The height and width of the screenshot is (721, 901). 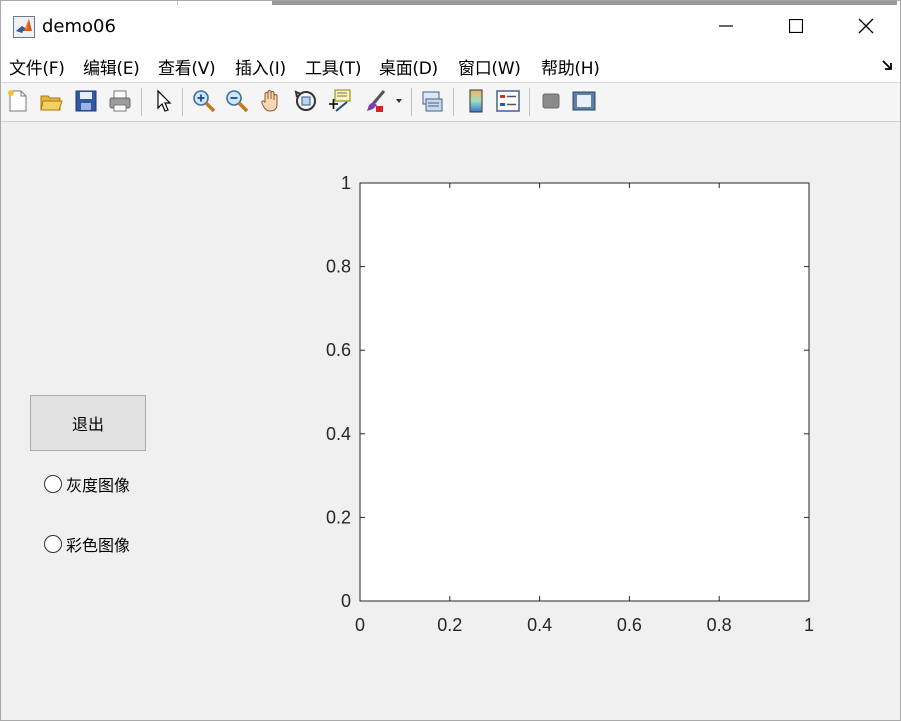 What do you see at coordinates (346, 601) in the screenshot?
I see `y-tick-label: 0` at bounding box center [346, 601].